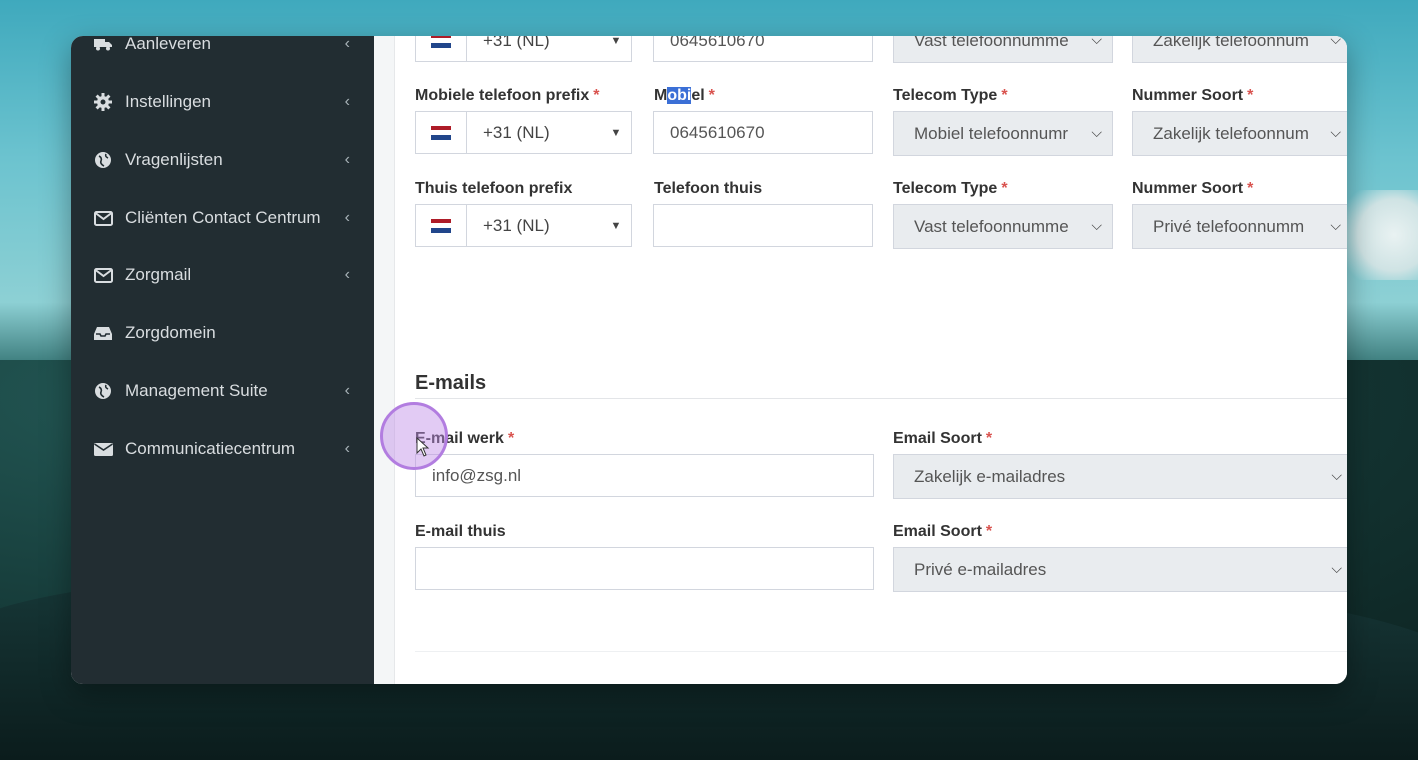 The height and width of the screenshot is (760, 1418). I want to click on mobile-prefix-select: +31 (NL) ▼, so click(523, 132).